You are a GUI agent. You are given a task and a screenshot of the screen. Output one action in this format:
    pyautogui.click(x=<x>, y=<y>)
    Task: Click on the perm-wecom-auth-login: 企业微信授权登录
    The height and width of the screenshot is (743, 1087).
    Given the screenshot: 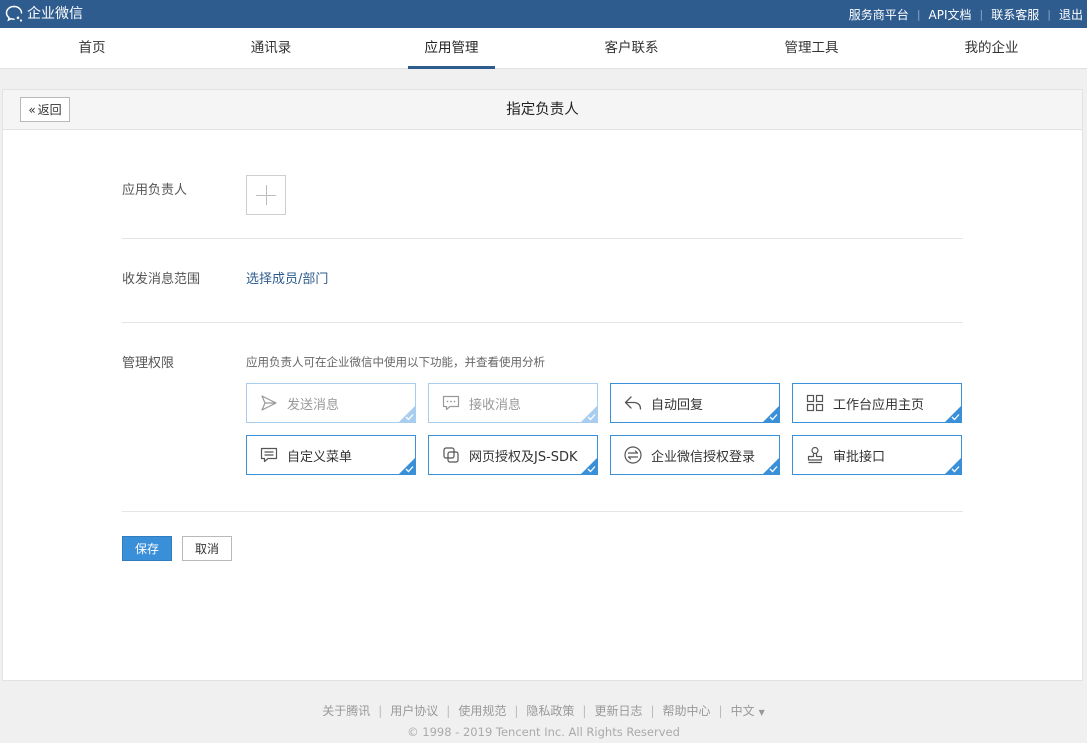 What is the action you would take?
    pyautogui.click(x=695, y=455)
    